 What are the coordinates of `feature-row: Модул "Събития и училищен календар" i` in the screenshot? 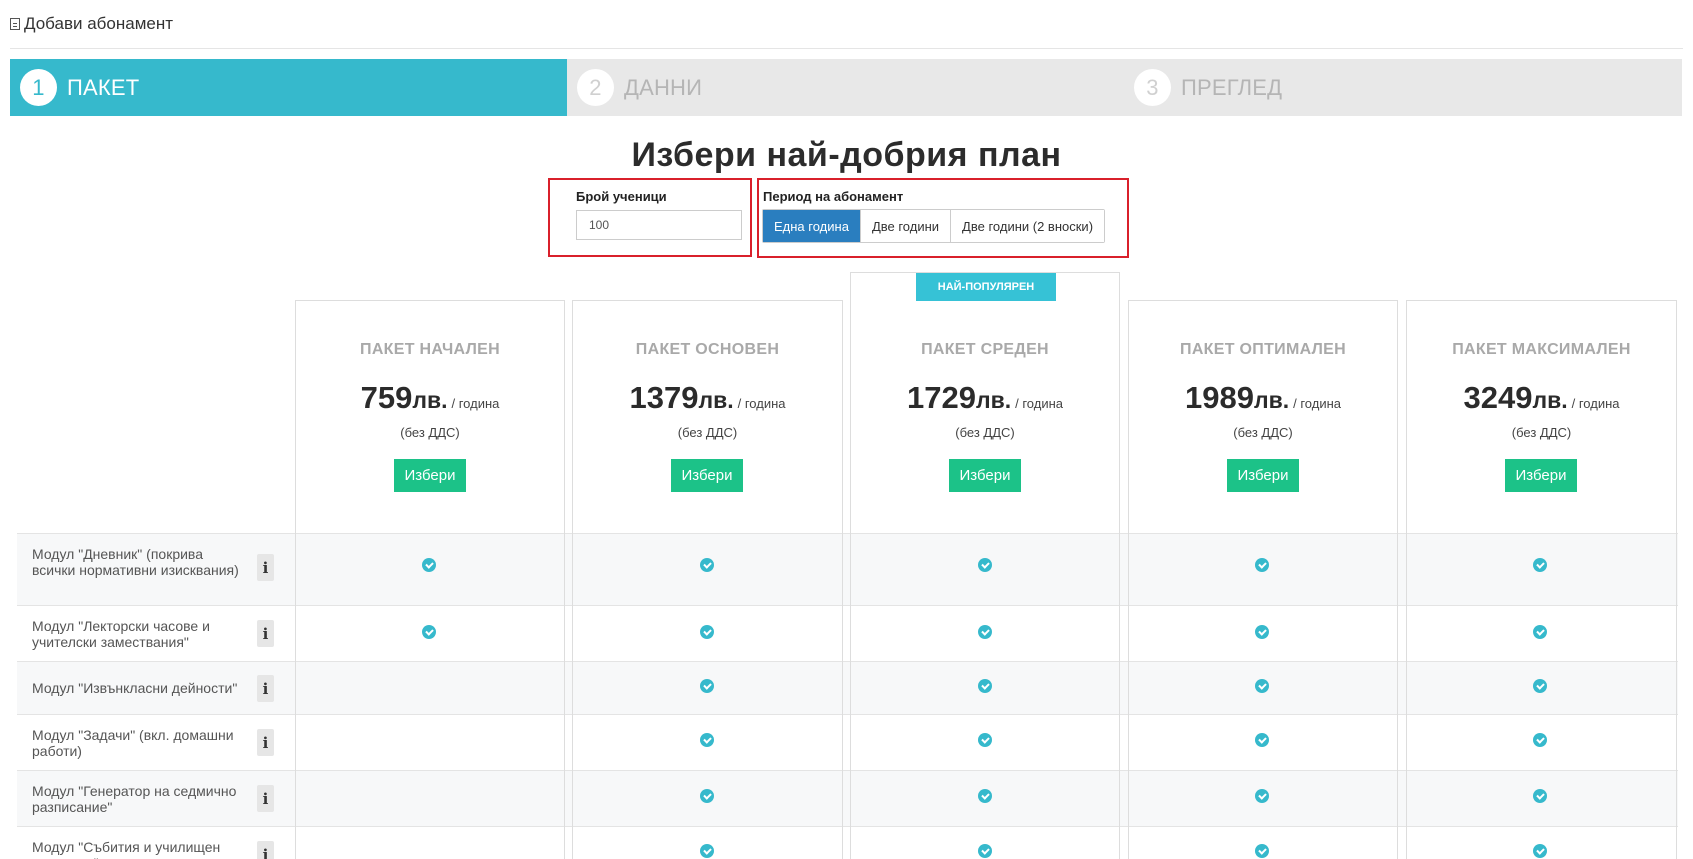 It's located at (847, 842).